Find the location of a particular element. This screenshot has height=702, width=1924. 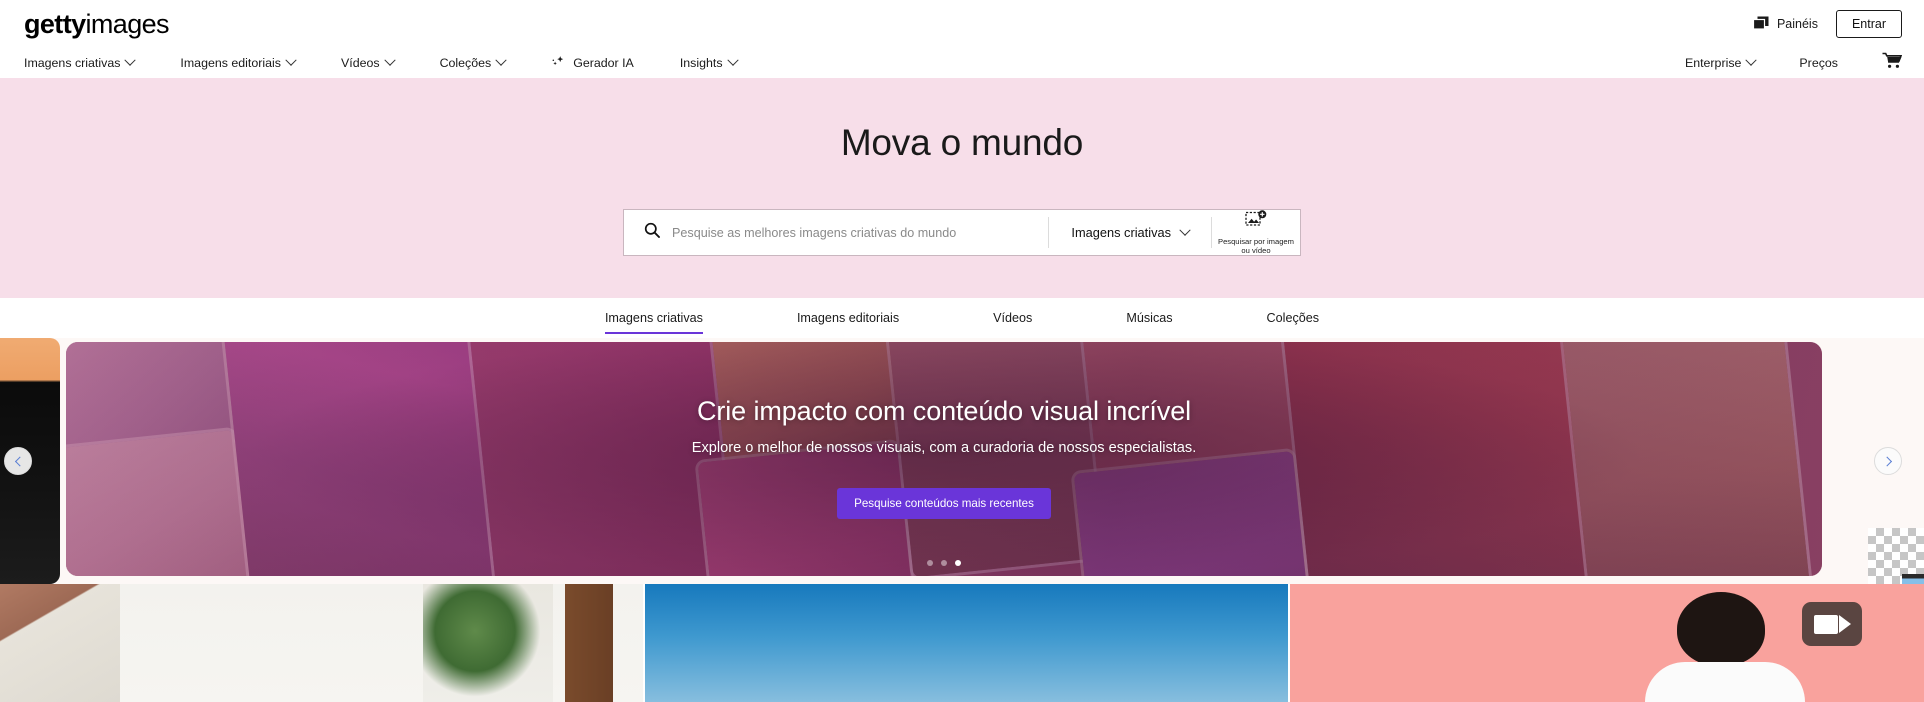

nav-item-colecoes: Coleções is located at coordinates (483, 62).